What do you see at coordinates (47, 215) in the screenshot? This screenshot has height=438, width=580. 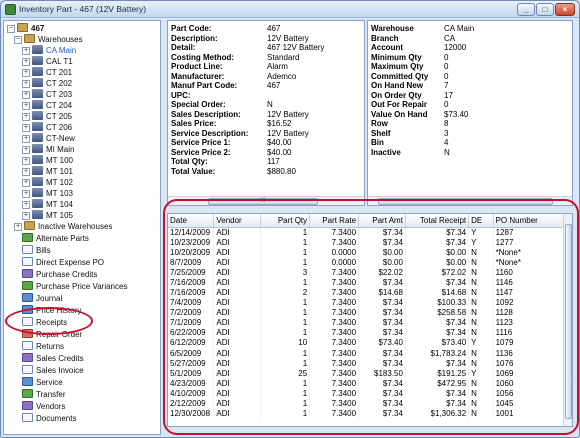 I see `tree-warehouse-item: + MT 105` at bounding box center [47, 215].